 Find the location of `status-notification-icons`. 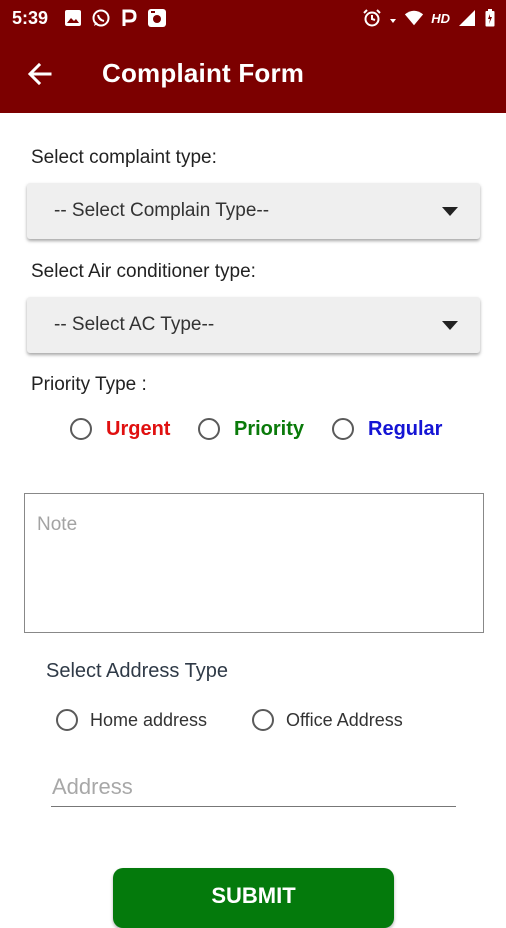

status-notification-icons is located at coordinates (115, 18).